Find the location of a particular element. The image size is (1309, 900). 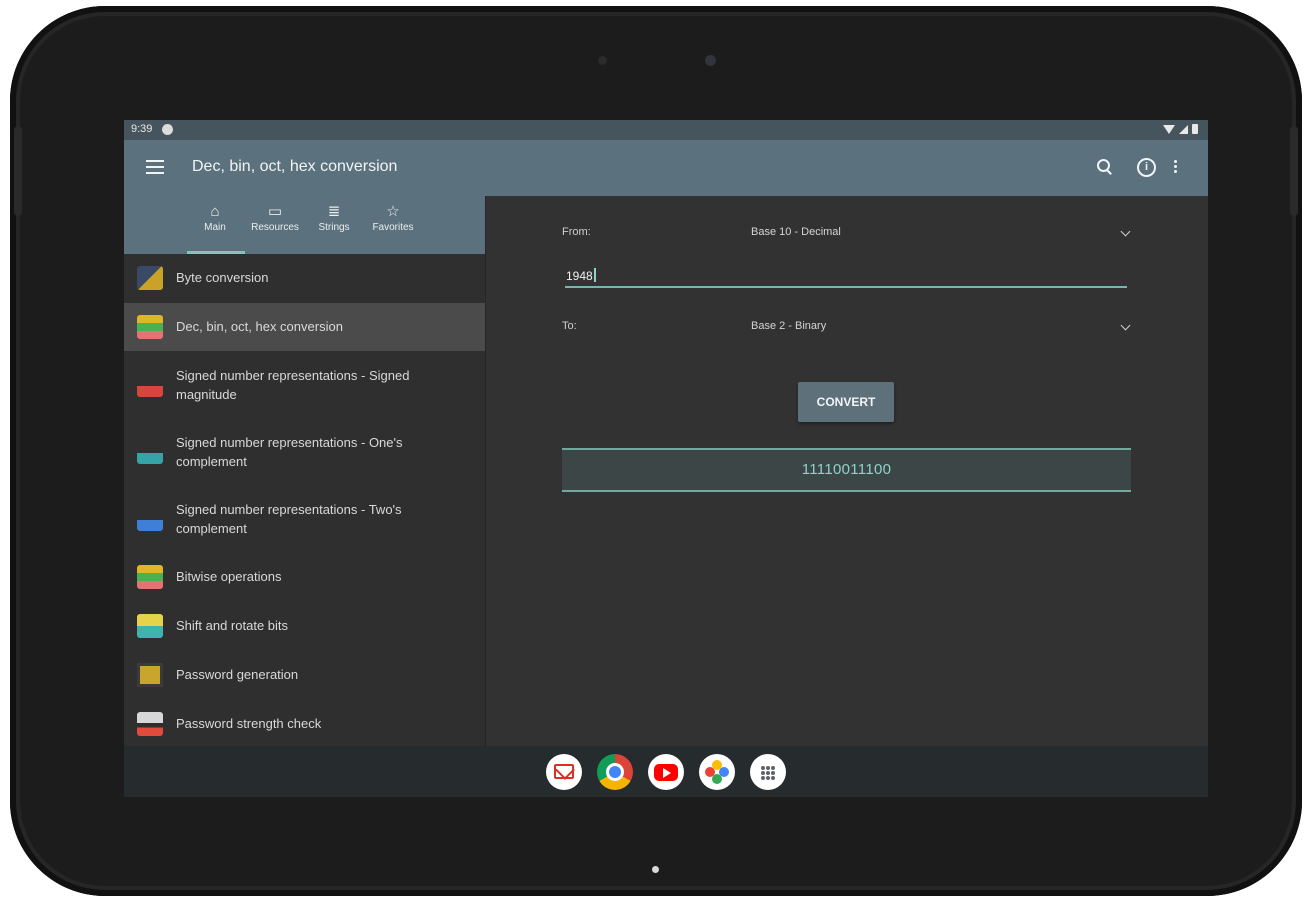

taskbar is located at coordinates (666, 771).